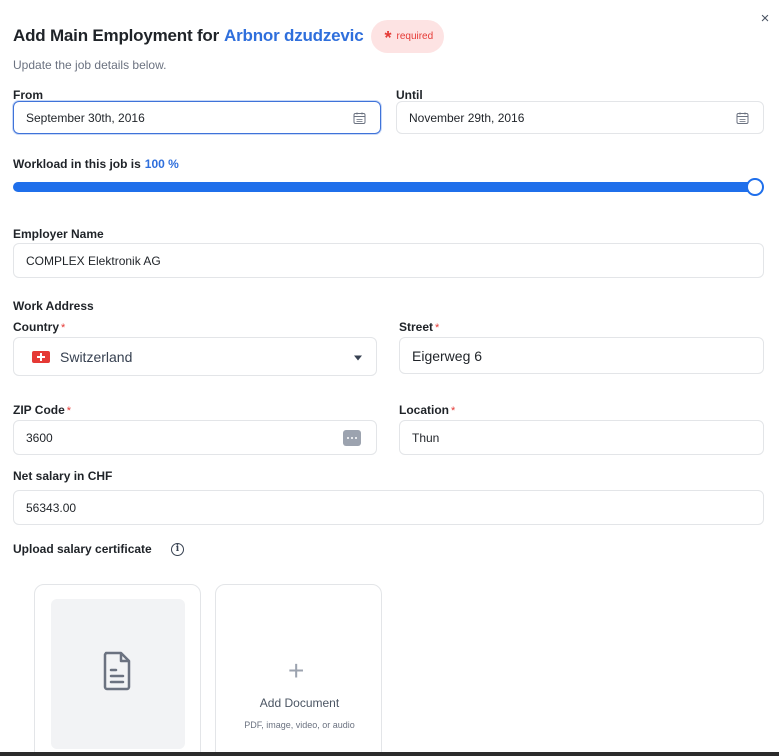 The height and width of the screenshot is (756, 779). What do you see at coordinates (41, 356) in the screenshot?
I see `switzerland-flag-icon` at bounding box center [41, 356].